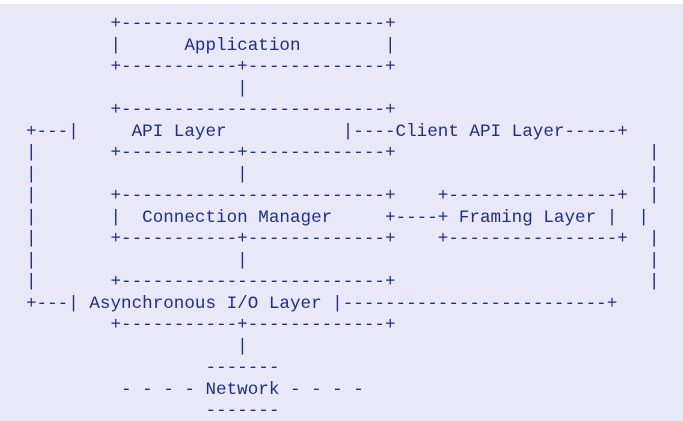 This screenshot has height=421, width=683. What do you see at coordinates (195, 390) in the screenshot?
I see `diagram-line-18: - - - - Network - - - -` at bounding box center [195, 390].